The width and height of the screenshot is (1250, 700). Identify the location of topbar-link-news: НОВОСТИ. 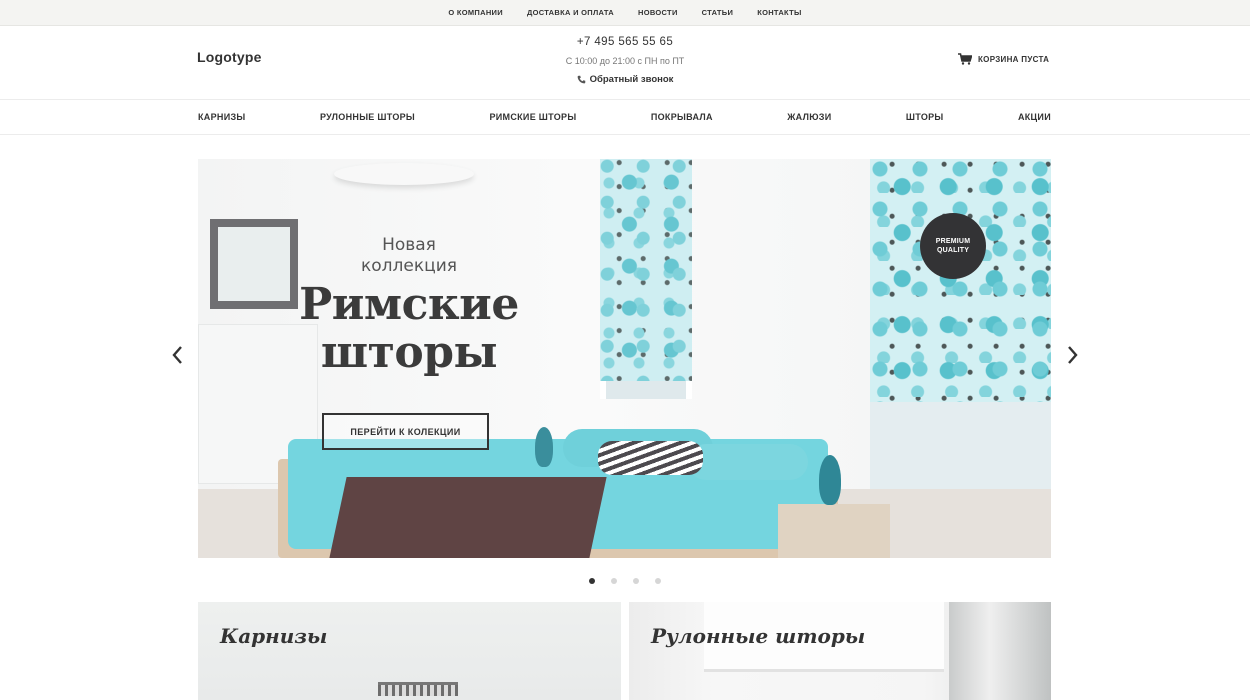
(658, 12).